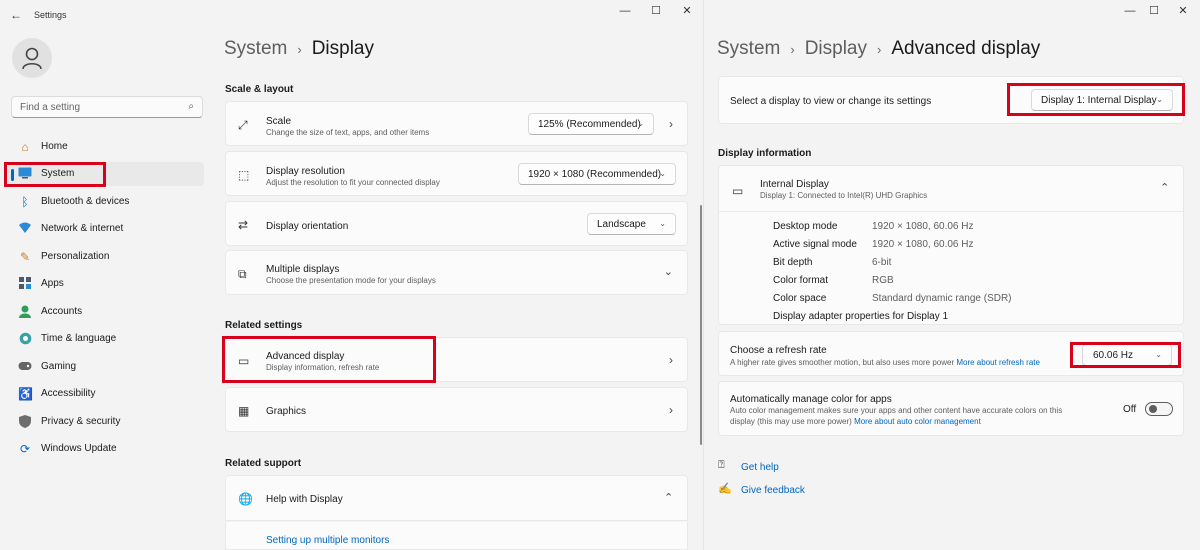  I want to click on sidebar-item-apps: Apps, so click(106, 284).